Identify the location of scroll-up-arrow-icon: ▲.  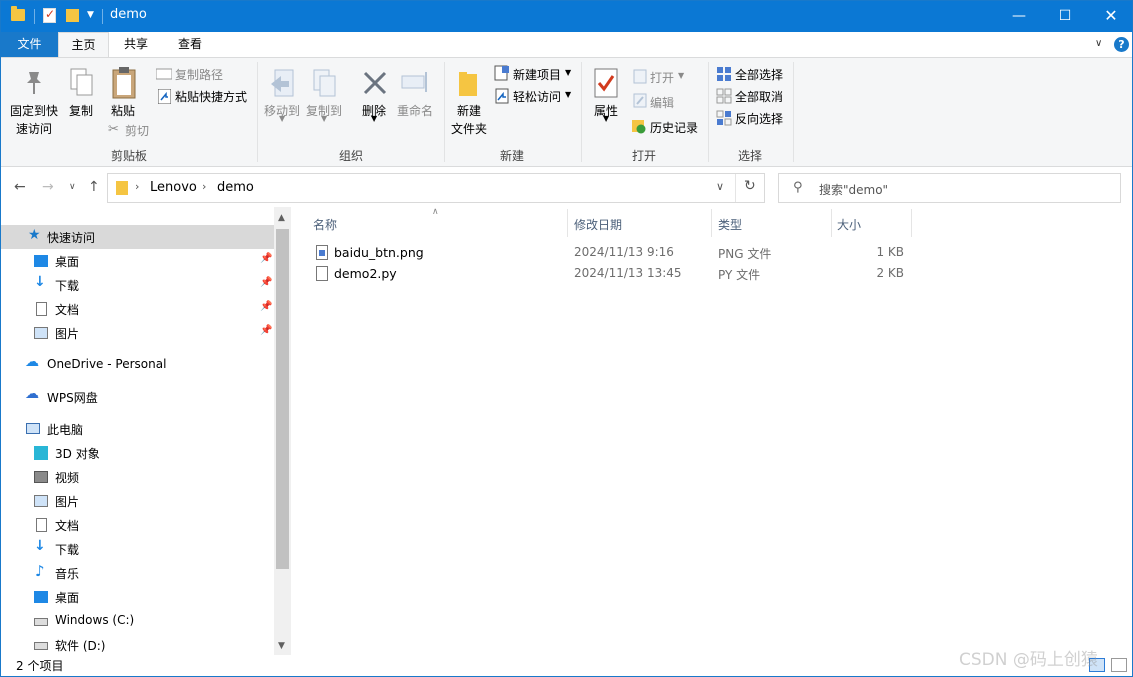
(281, 218).